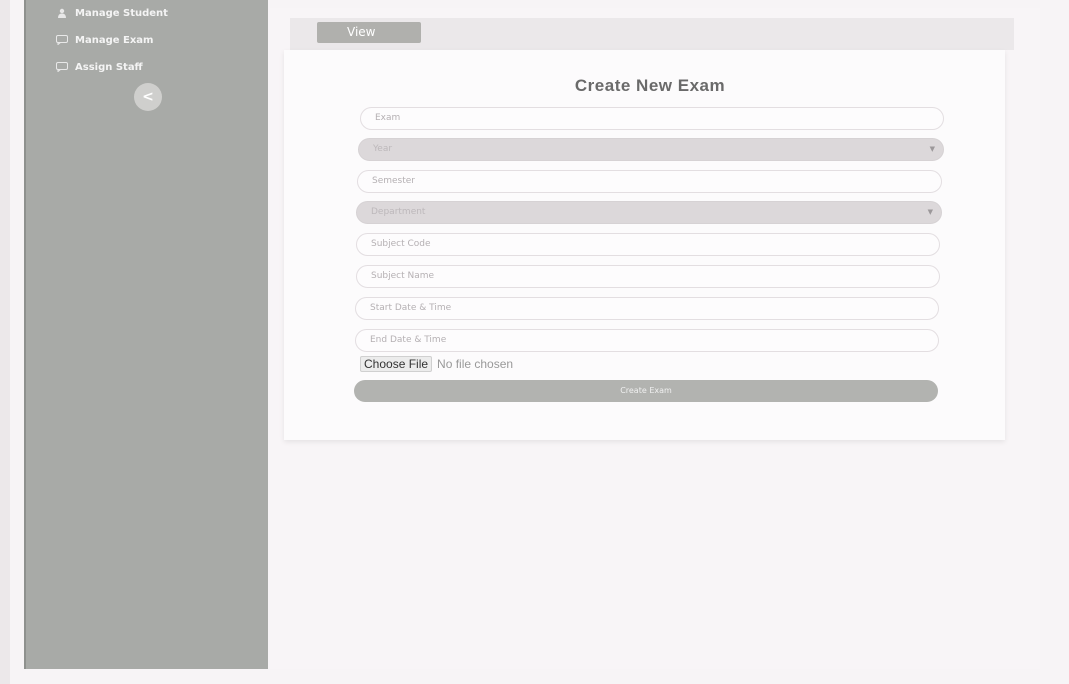 The width and height of the screenshot is (1069, 684). What do you see at coordinates (651, 149) in the screenshot?
I see `year-select: Year ▼` at bounding box center [651, 149].